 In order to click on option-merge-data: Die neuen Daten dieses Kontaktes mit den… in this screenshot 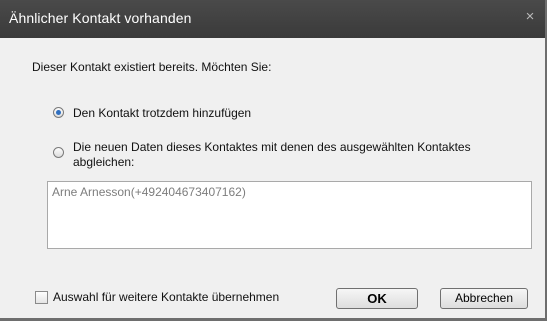, I will do `click(288, 155)`.